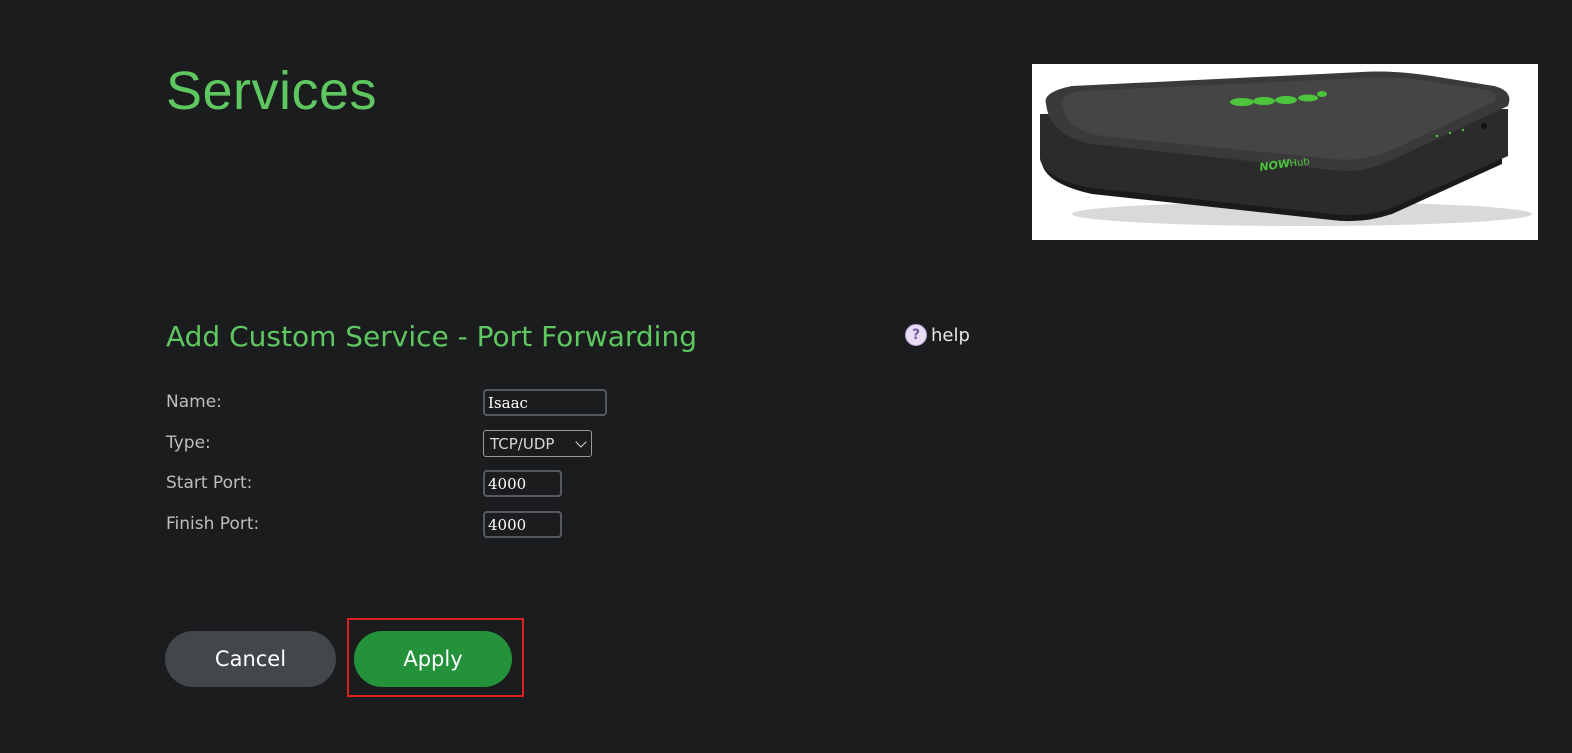 The width and height of the screenshot is (1572, 753). What do you see at coordinates (950, 335) in the screenshot?
I see `help-label: help` at bounding box center [950, 335].